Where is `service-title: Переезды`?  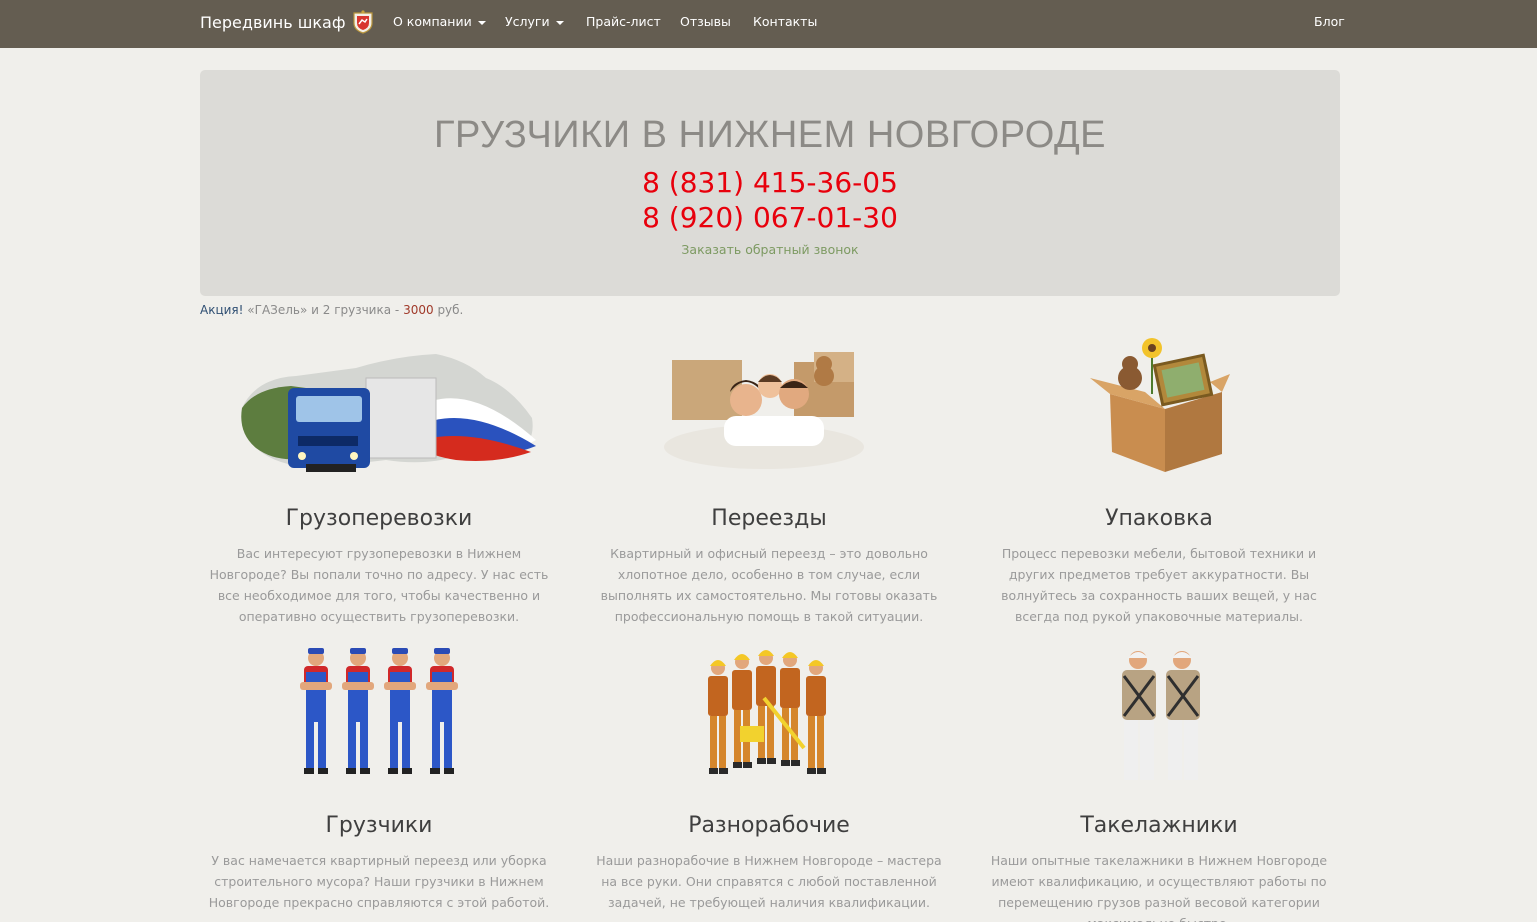 service-title: Переезды is located at coordinates (769, 518).